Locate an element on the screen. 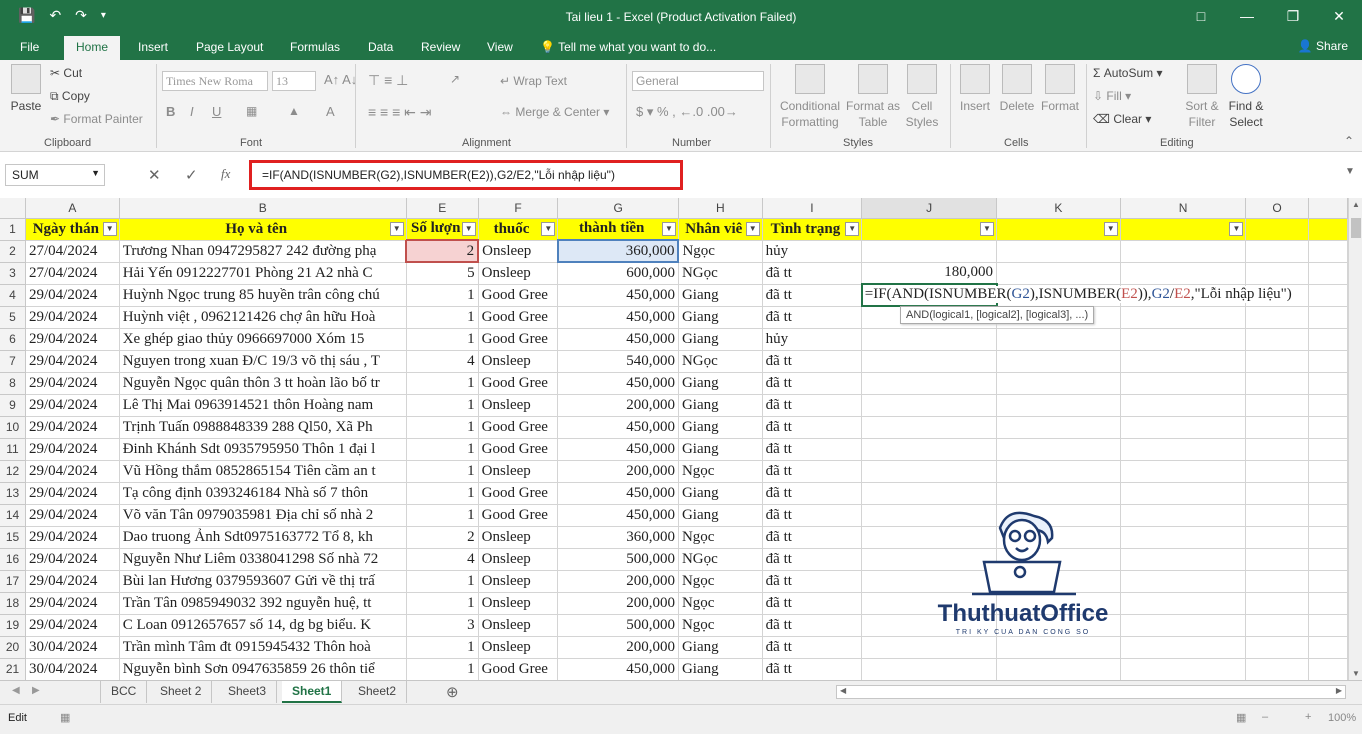 The image size is (1362, 734). font-name-select: Times New Roma is located at coordinates (215, 81).